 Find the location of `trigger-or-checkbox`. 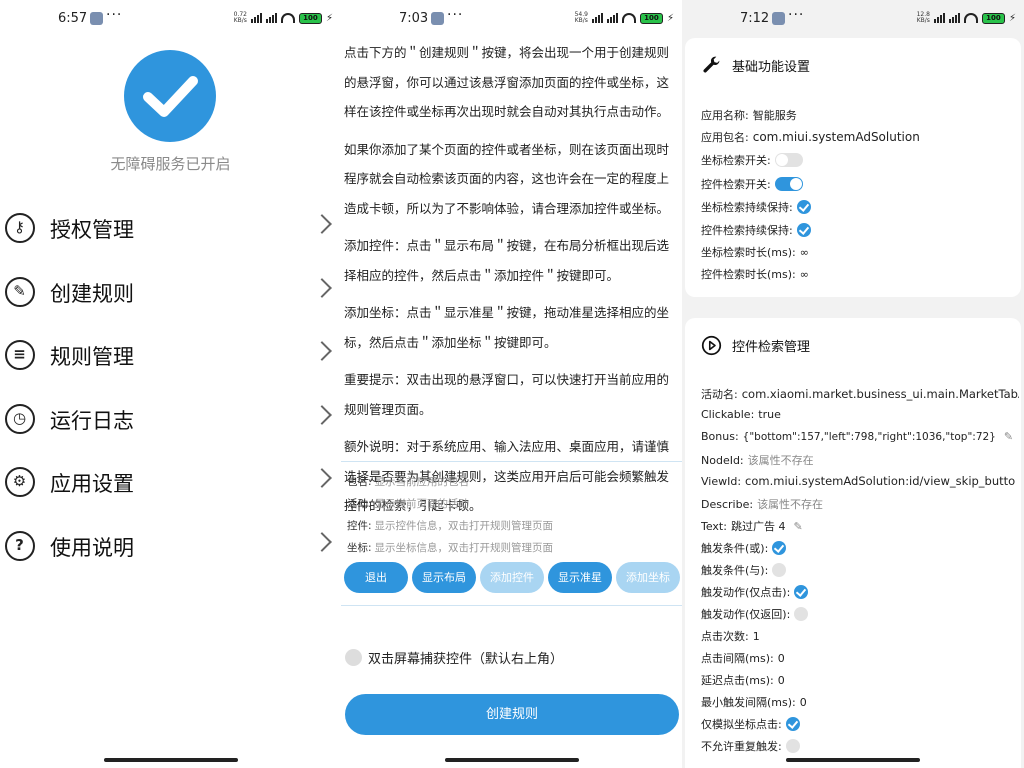

trigger-or-checkbox is located at coordinates (779, 548).